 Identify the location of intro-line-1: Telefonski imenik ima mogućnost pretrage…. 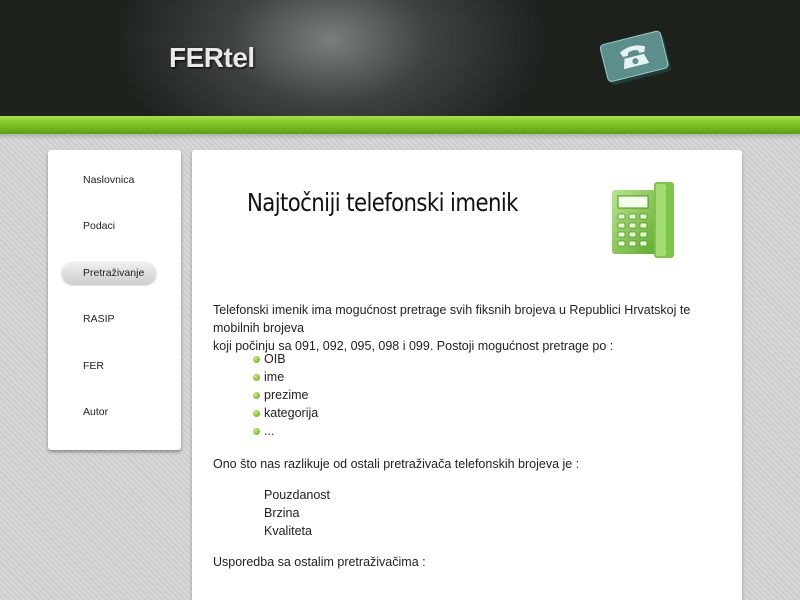
(452, 319).